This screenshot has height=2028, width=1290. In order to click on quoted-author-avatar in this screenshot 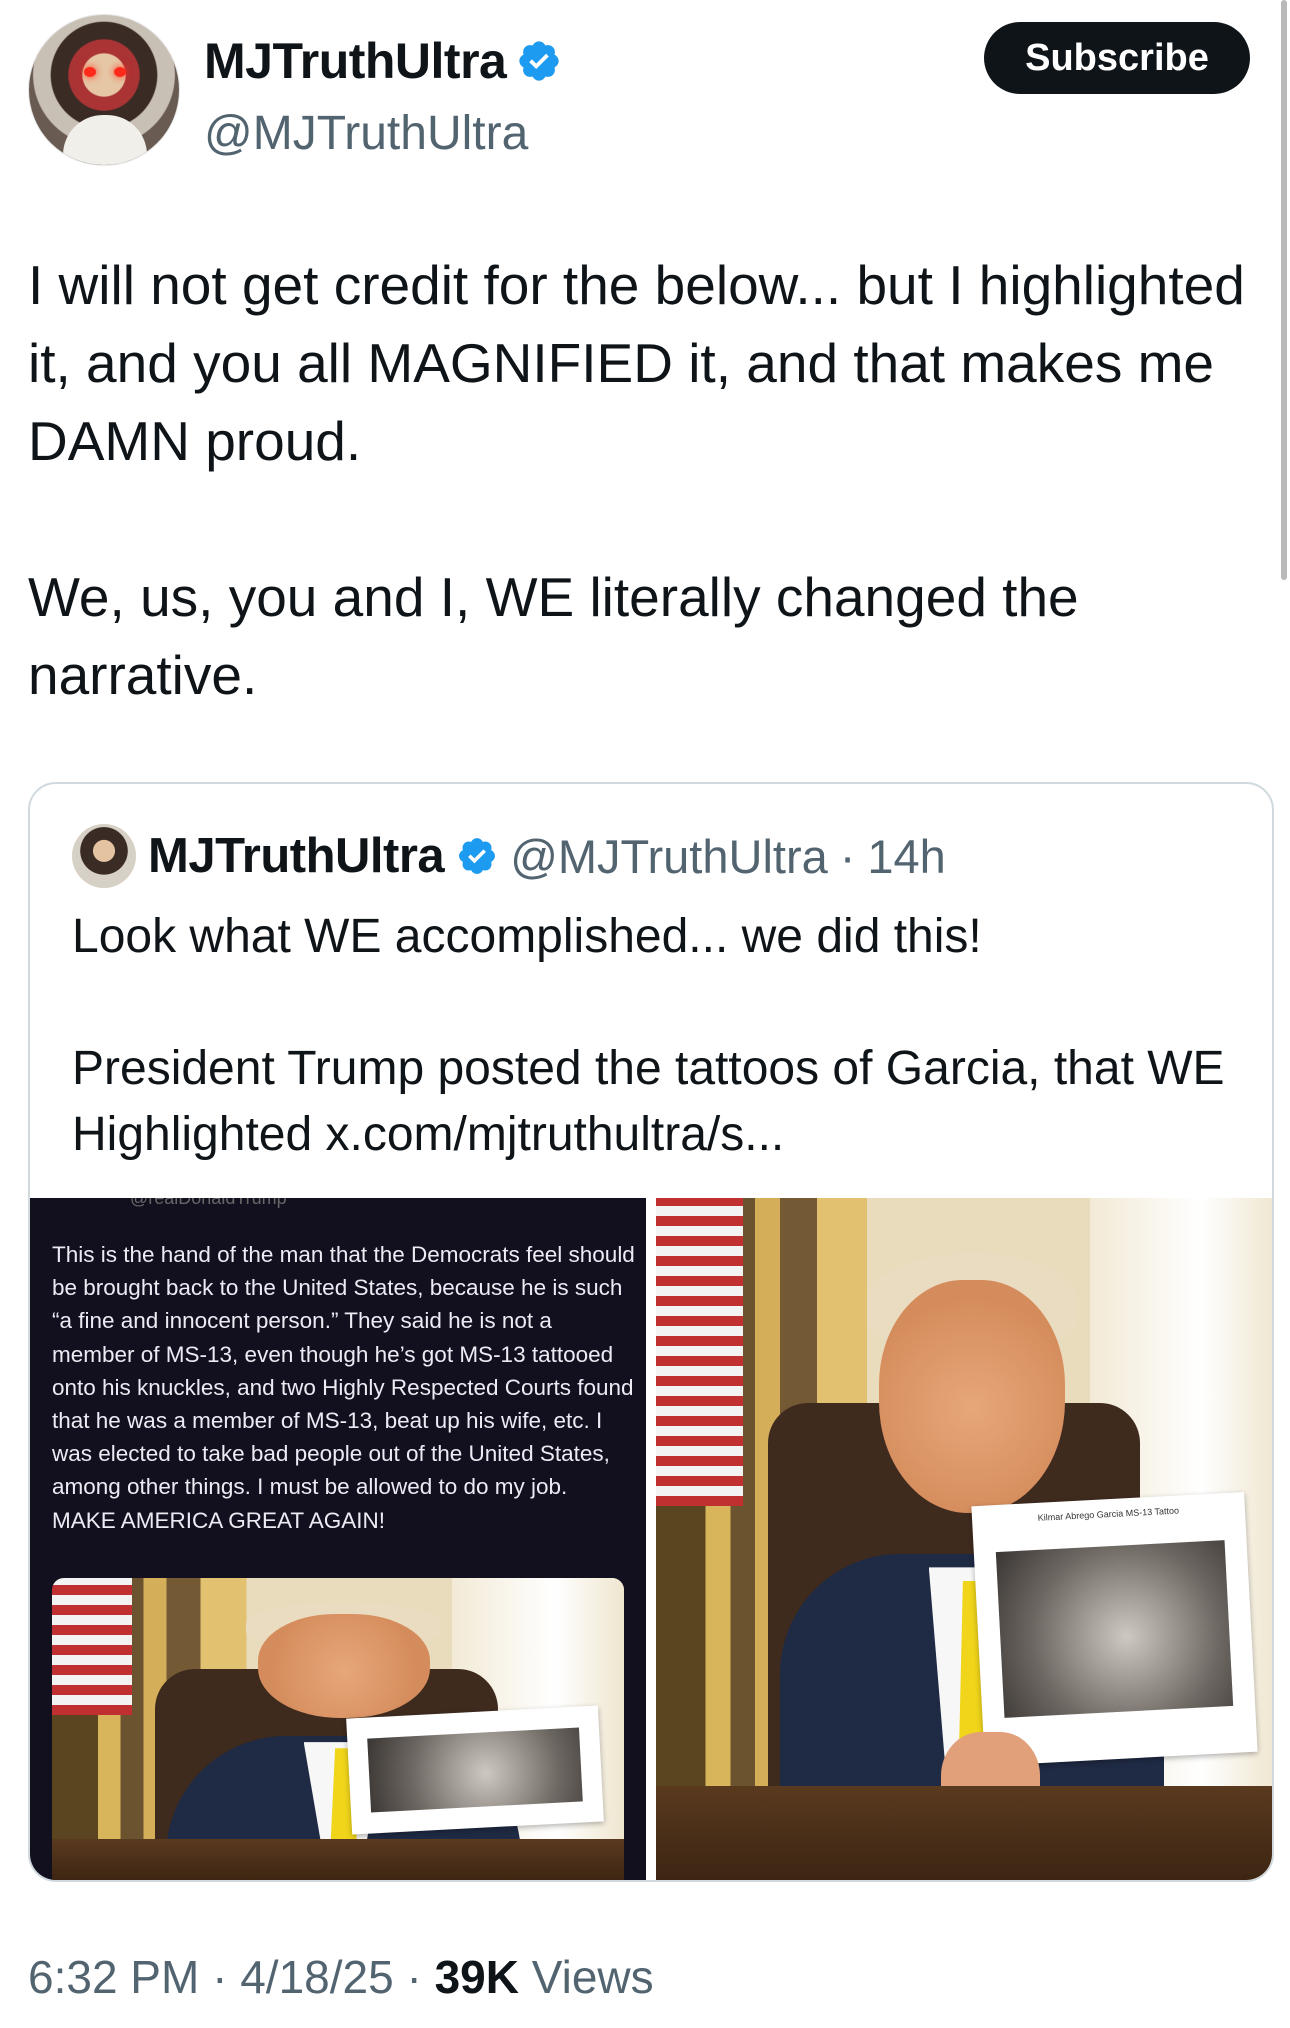, I will do `click(104, 856)`.